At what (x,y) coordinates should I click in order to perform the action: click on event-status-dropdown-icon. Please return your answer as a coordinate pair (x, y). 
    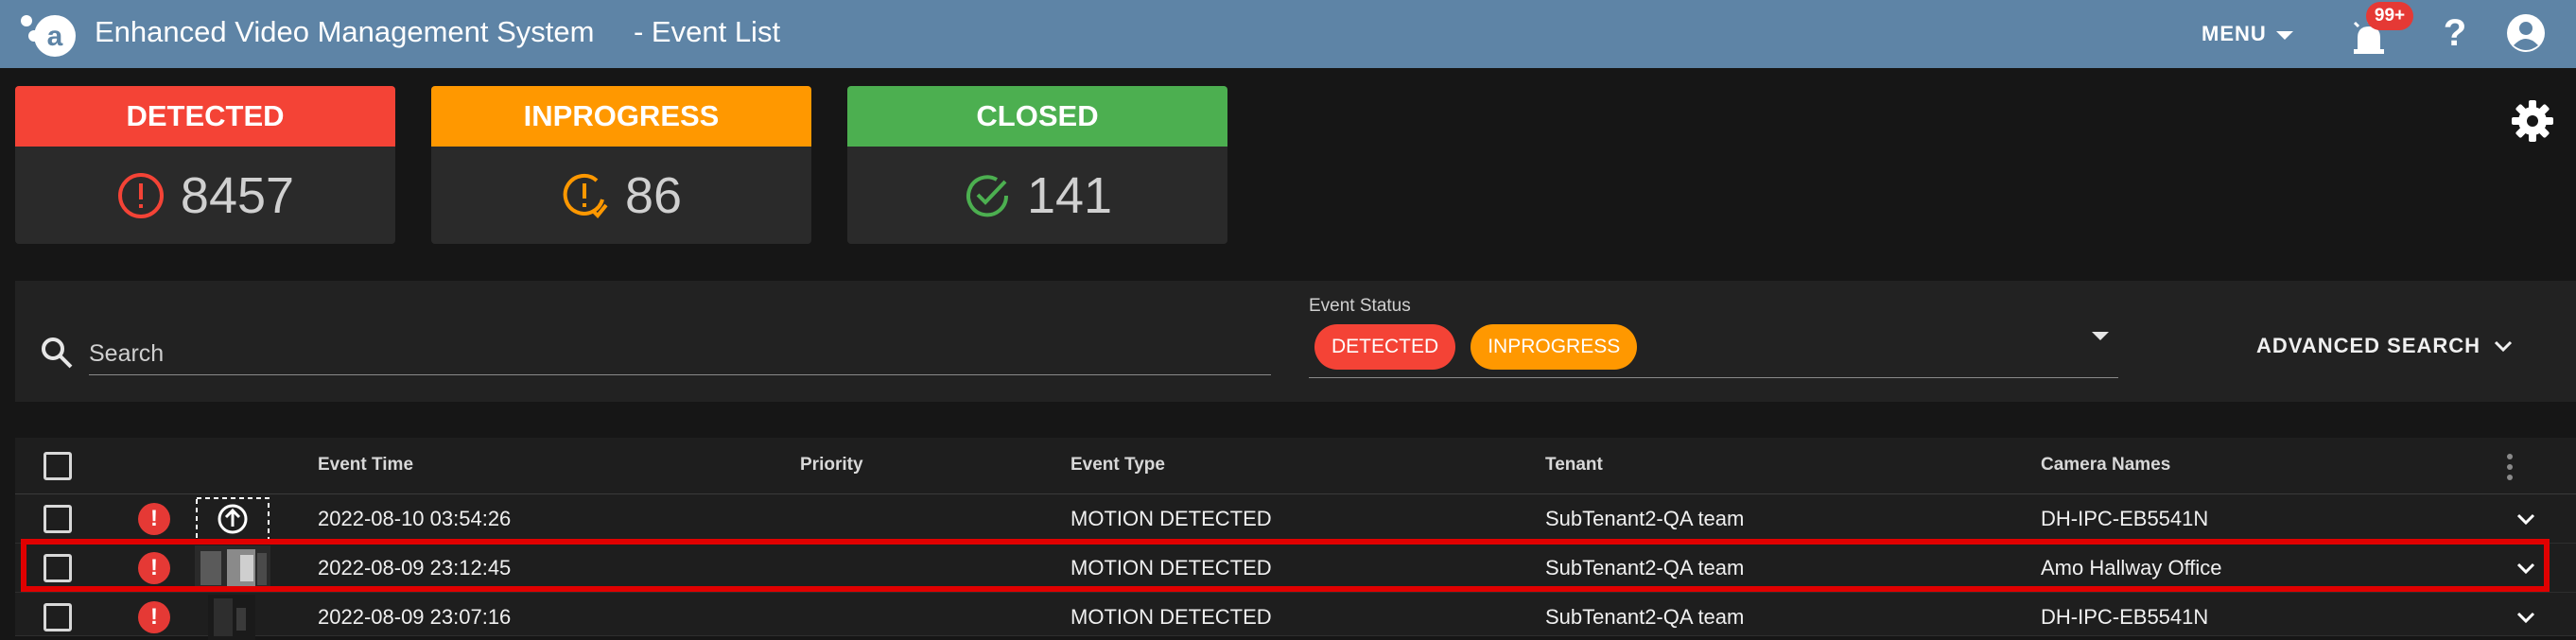
    Looking at the image, I should click on (2100, 336).